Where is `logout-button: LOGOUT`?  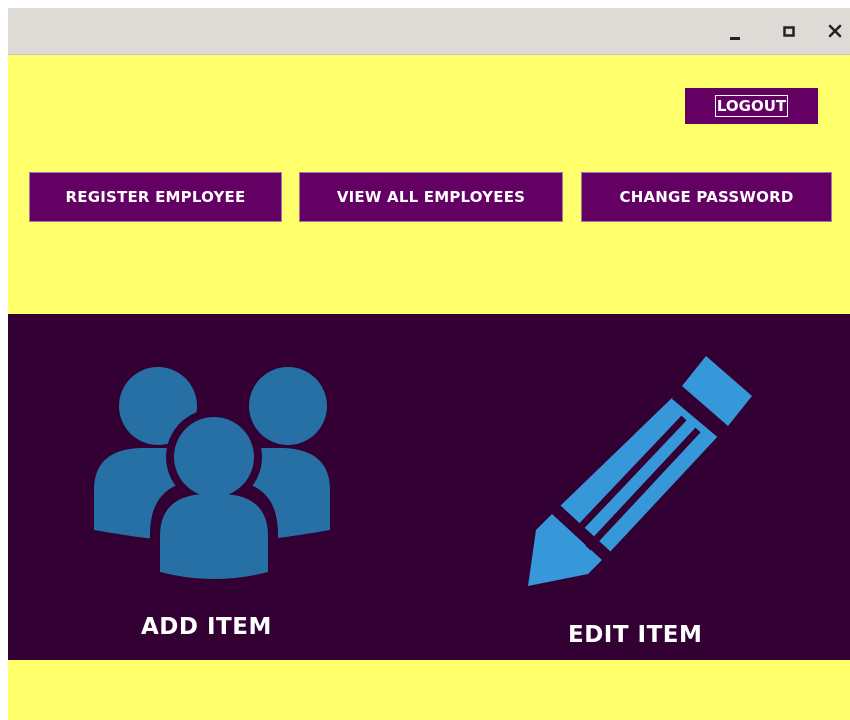 logout-button: LOGOUT is located at coordinates (751, 106).